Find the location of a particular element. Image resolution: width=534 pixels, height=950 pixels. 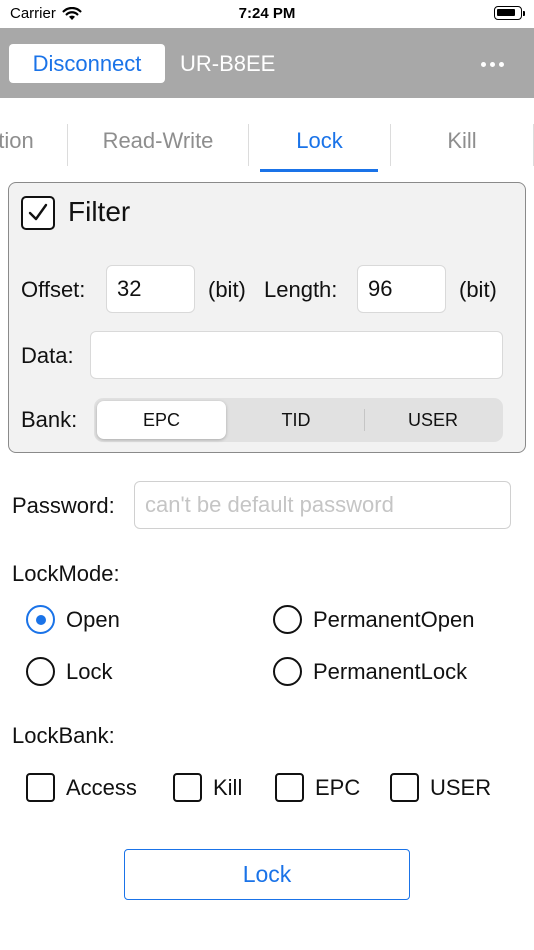

radio-lock is located at coordinates (40, 671).